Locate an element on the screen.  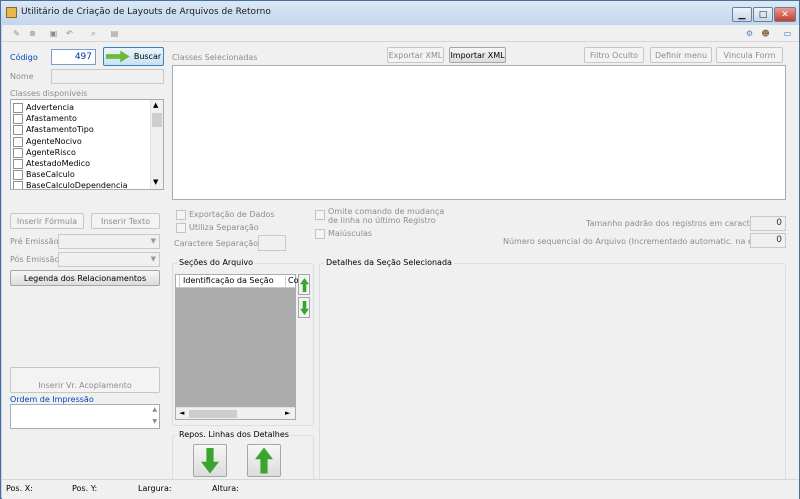
buscar-button: Buscar is located at coordinates (133, 56).